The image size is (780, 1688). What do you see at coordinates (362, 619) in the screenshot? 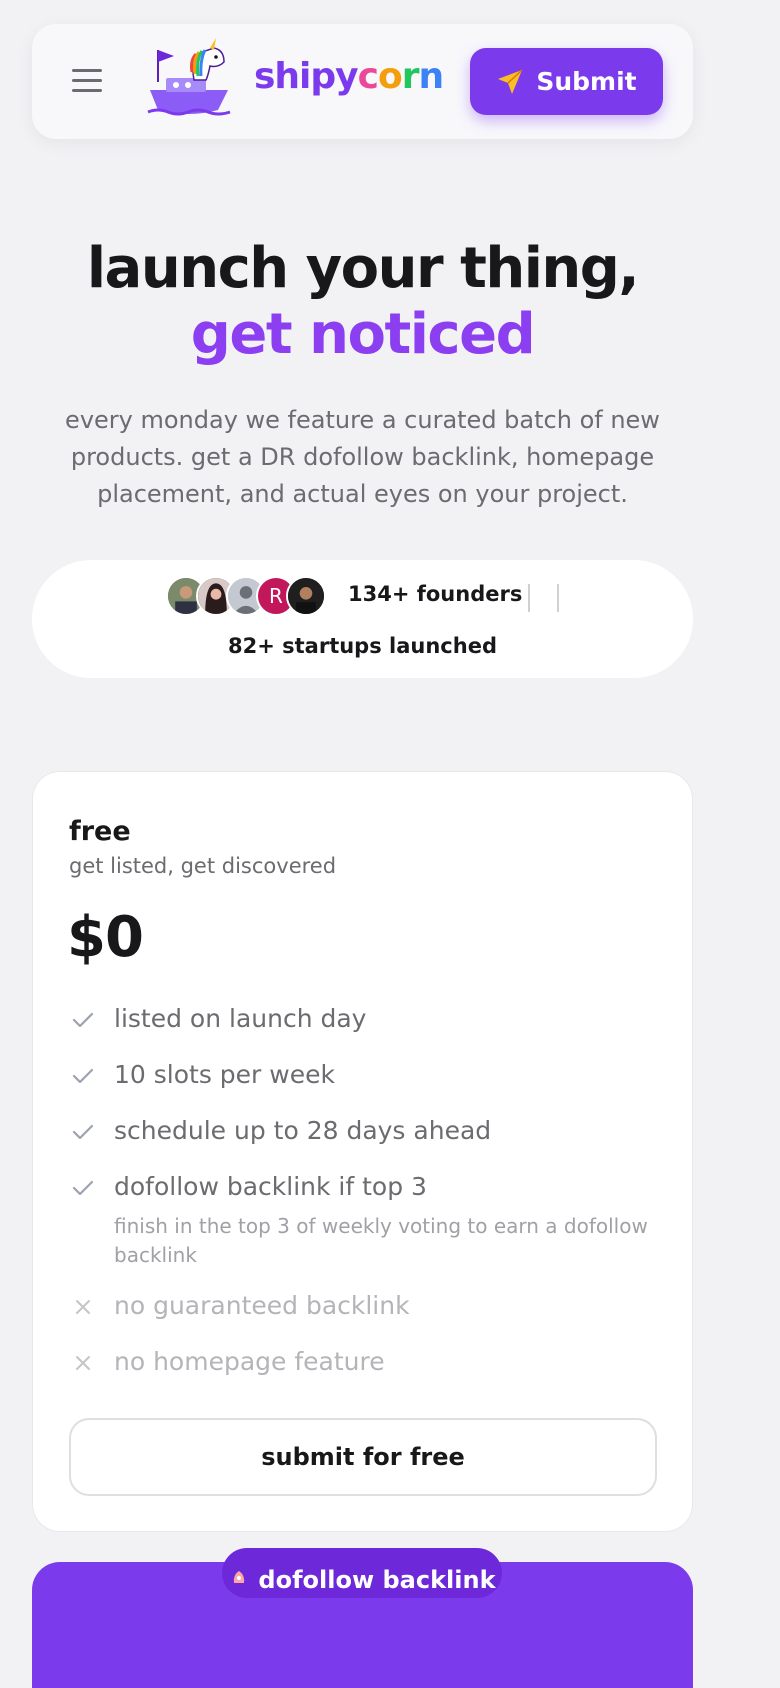
I see `social-proof-bar: R 134+ founders 82+ startups launched` at bounding box center [362, 619].